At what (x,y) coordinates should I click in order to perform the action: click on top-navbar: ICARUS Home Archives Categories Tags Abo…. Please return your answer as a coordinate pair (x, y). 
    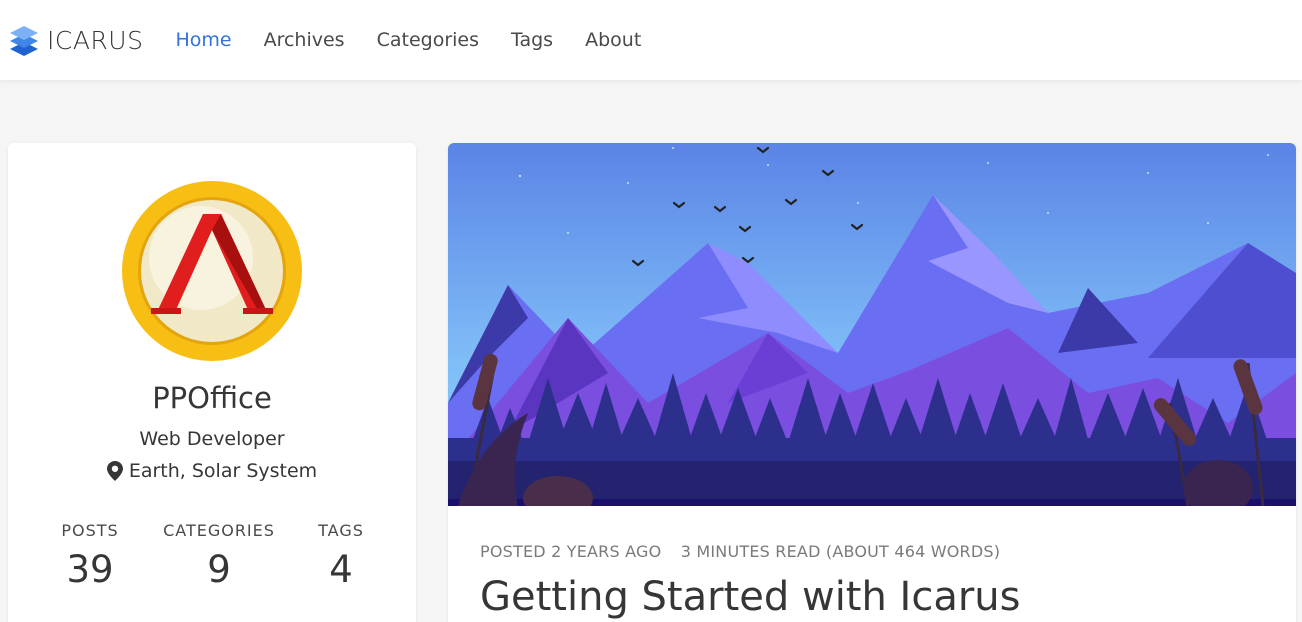
    Looking at the image, I should click on (651, 40).